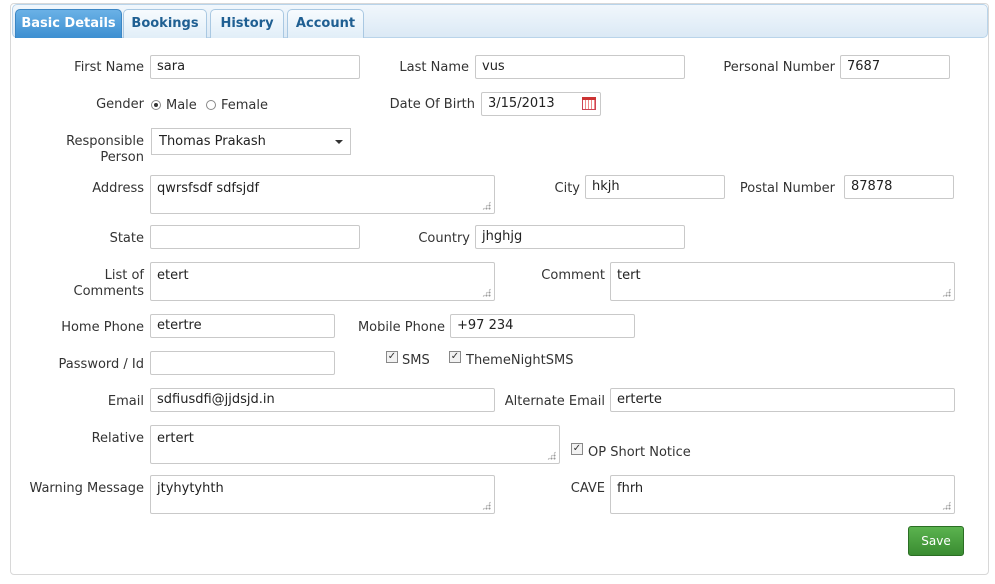  I want to click on password-id-label: Password / Id, so click(101, 364).